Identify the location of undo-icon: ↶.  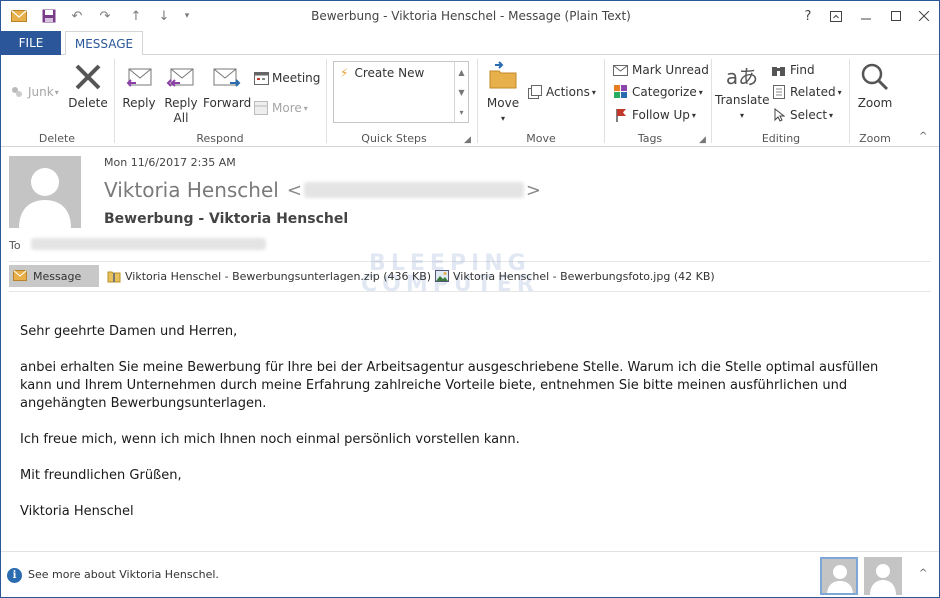
(77, 16).